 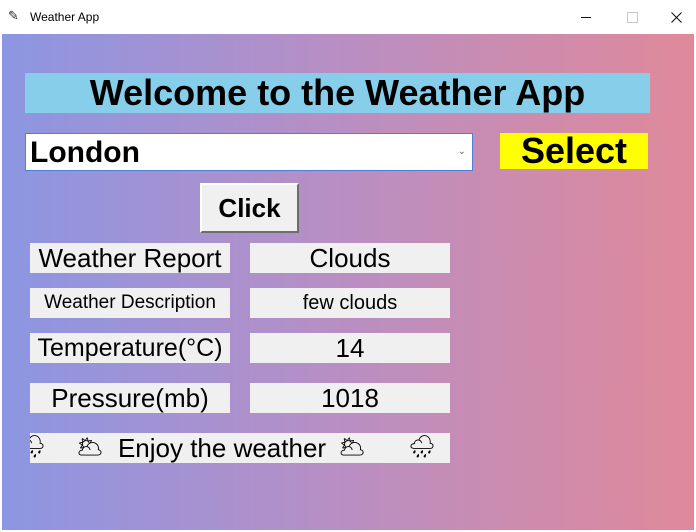 What do you see at coordinates (249, 208) in the screenshot?
I see `click-button: Click` at bounding box center [249, 208].